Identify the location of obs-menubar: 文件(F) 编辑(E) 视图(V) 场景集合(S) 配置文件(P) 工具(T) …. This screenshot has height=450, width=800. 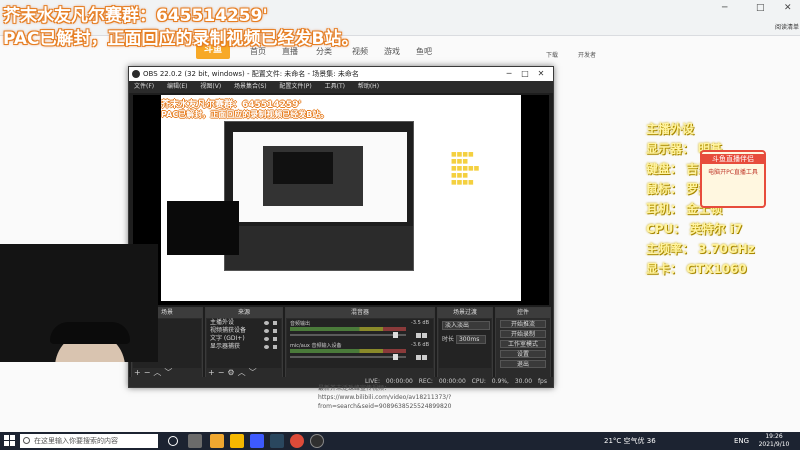
(341, 87).